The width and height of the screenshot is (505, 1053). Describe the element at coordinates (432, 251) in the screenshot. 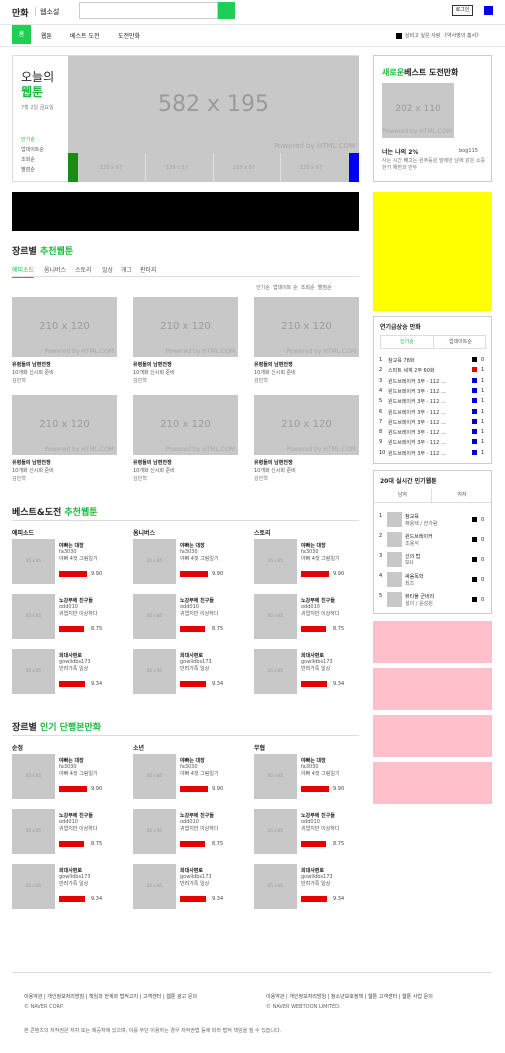

I see `ad-banner-yellow` at that location.